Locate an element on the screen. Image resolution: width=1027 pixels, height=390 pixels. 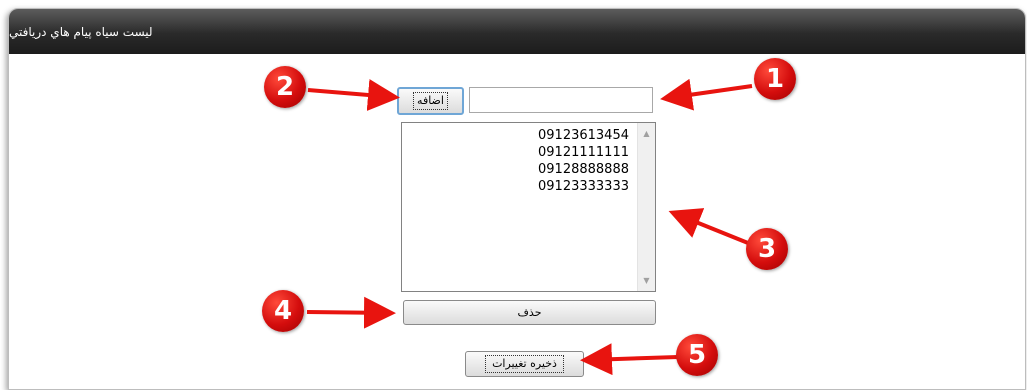
annotation-badge-4: 4 is located at coordinates (283, 311).